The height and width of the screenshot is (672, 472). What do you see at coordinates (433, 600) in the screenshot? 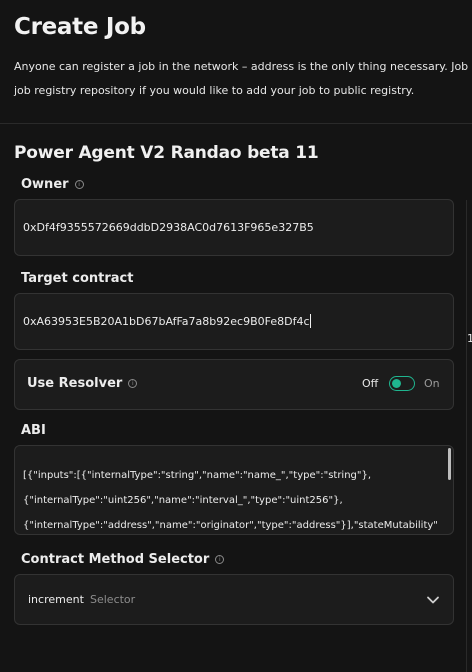
I see `chevron-down-icon` at bounding box center [433, 600].